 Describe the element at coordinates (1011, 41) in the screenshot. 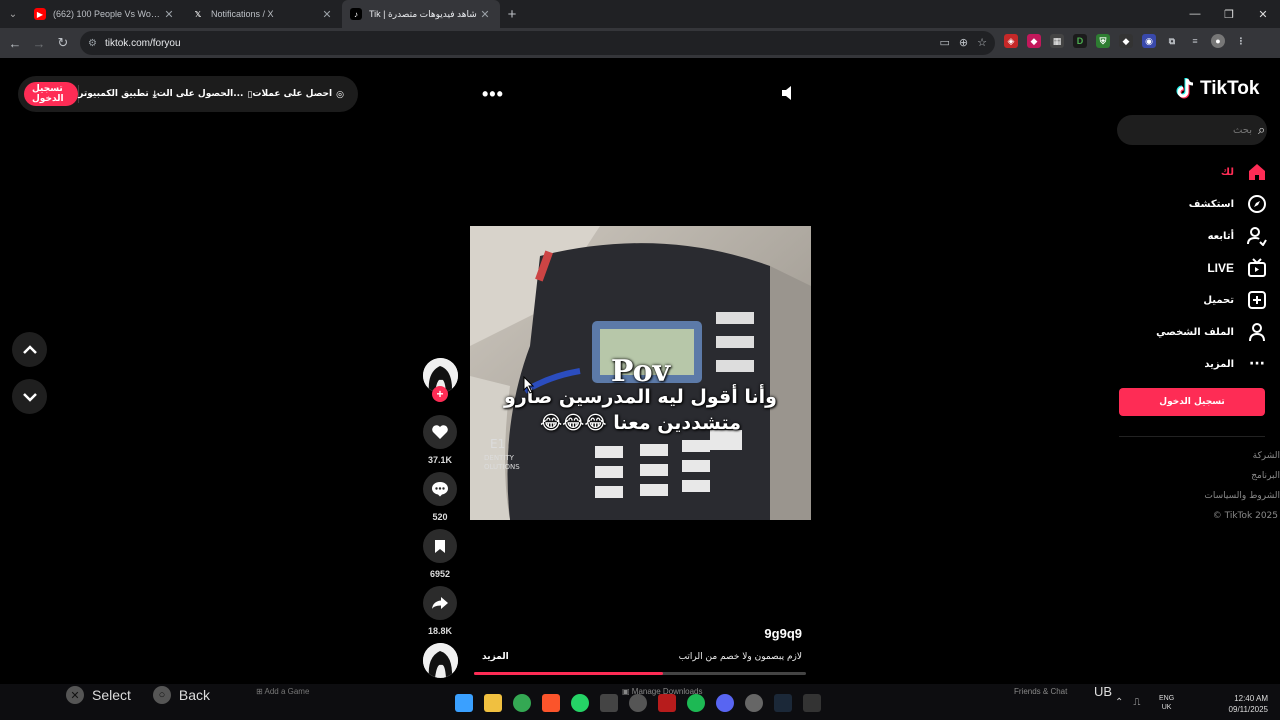

I see `extension-red-icon: ◈` at that location.